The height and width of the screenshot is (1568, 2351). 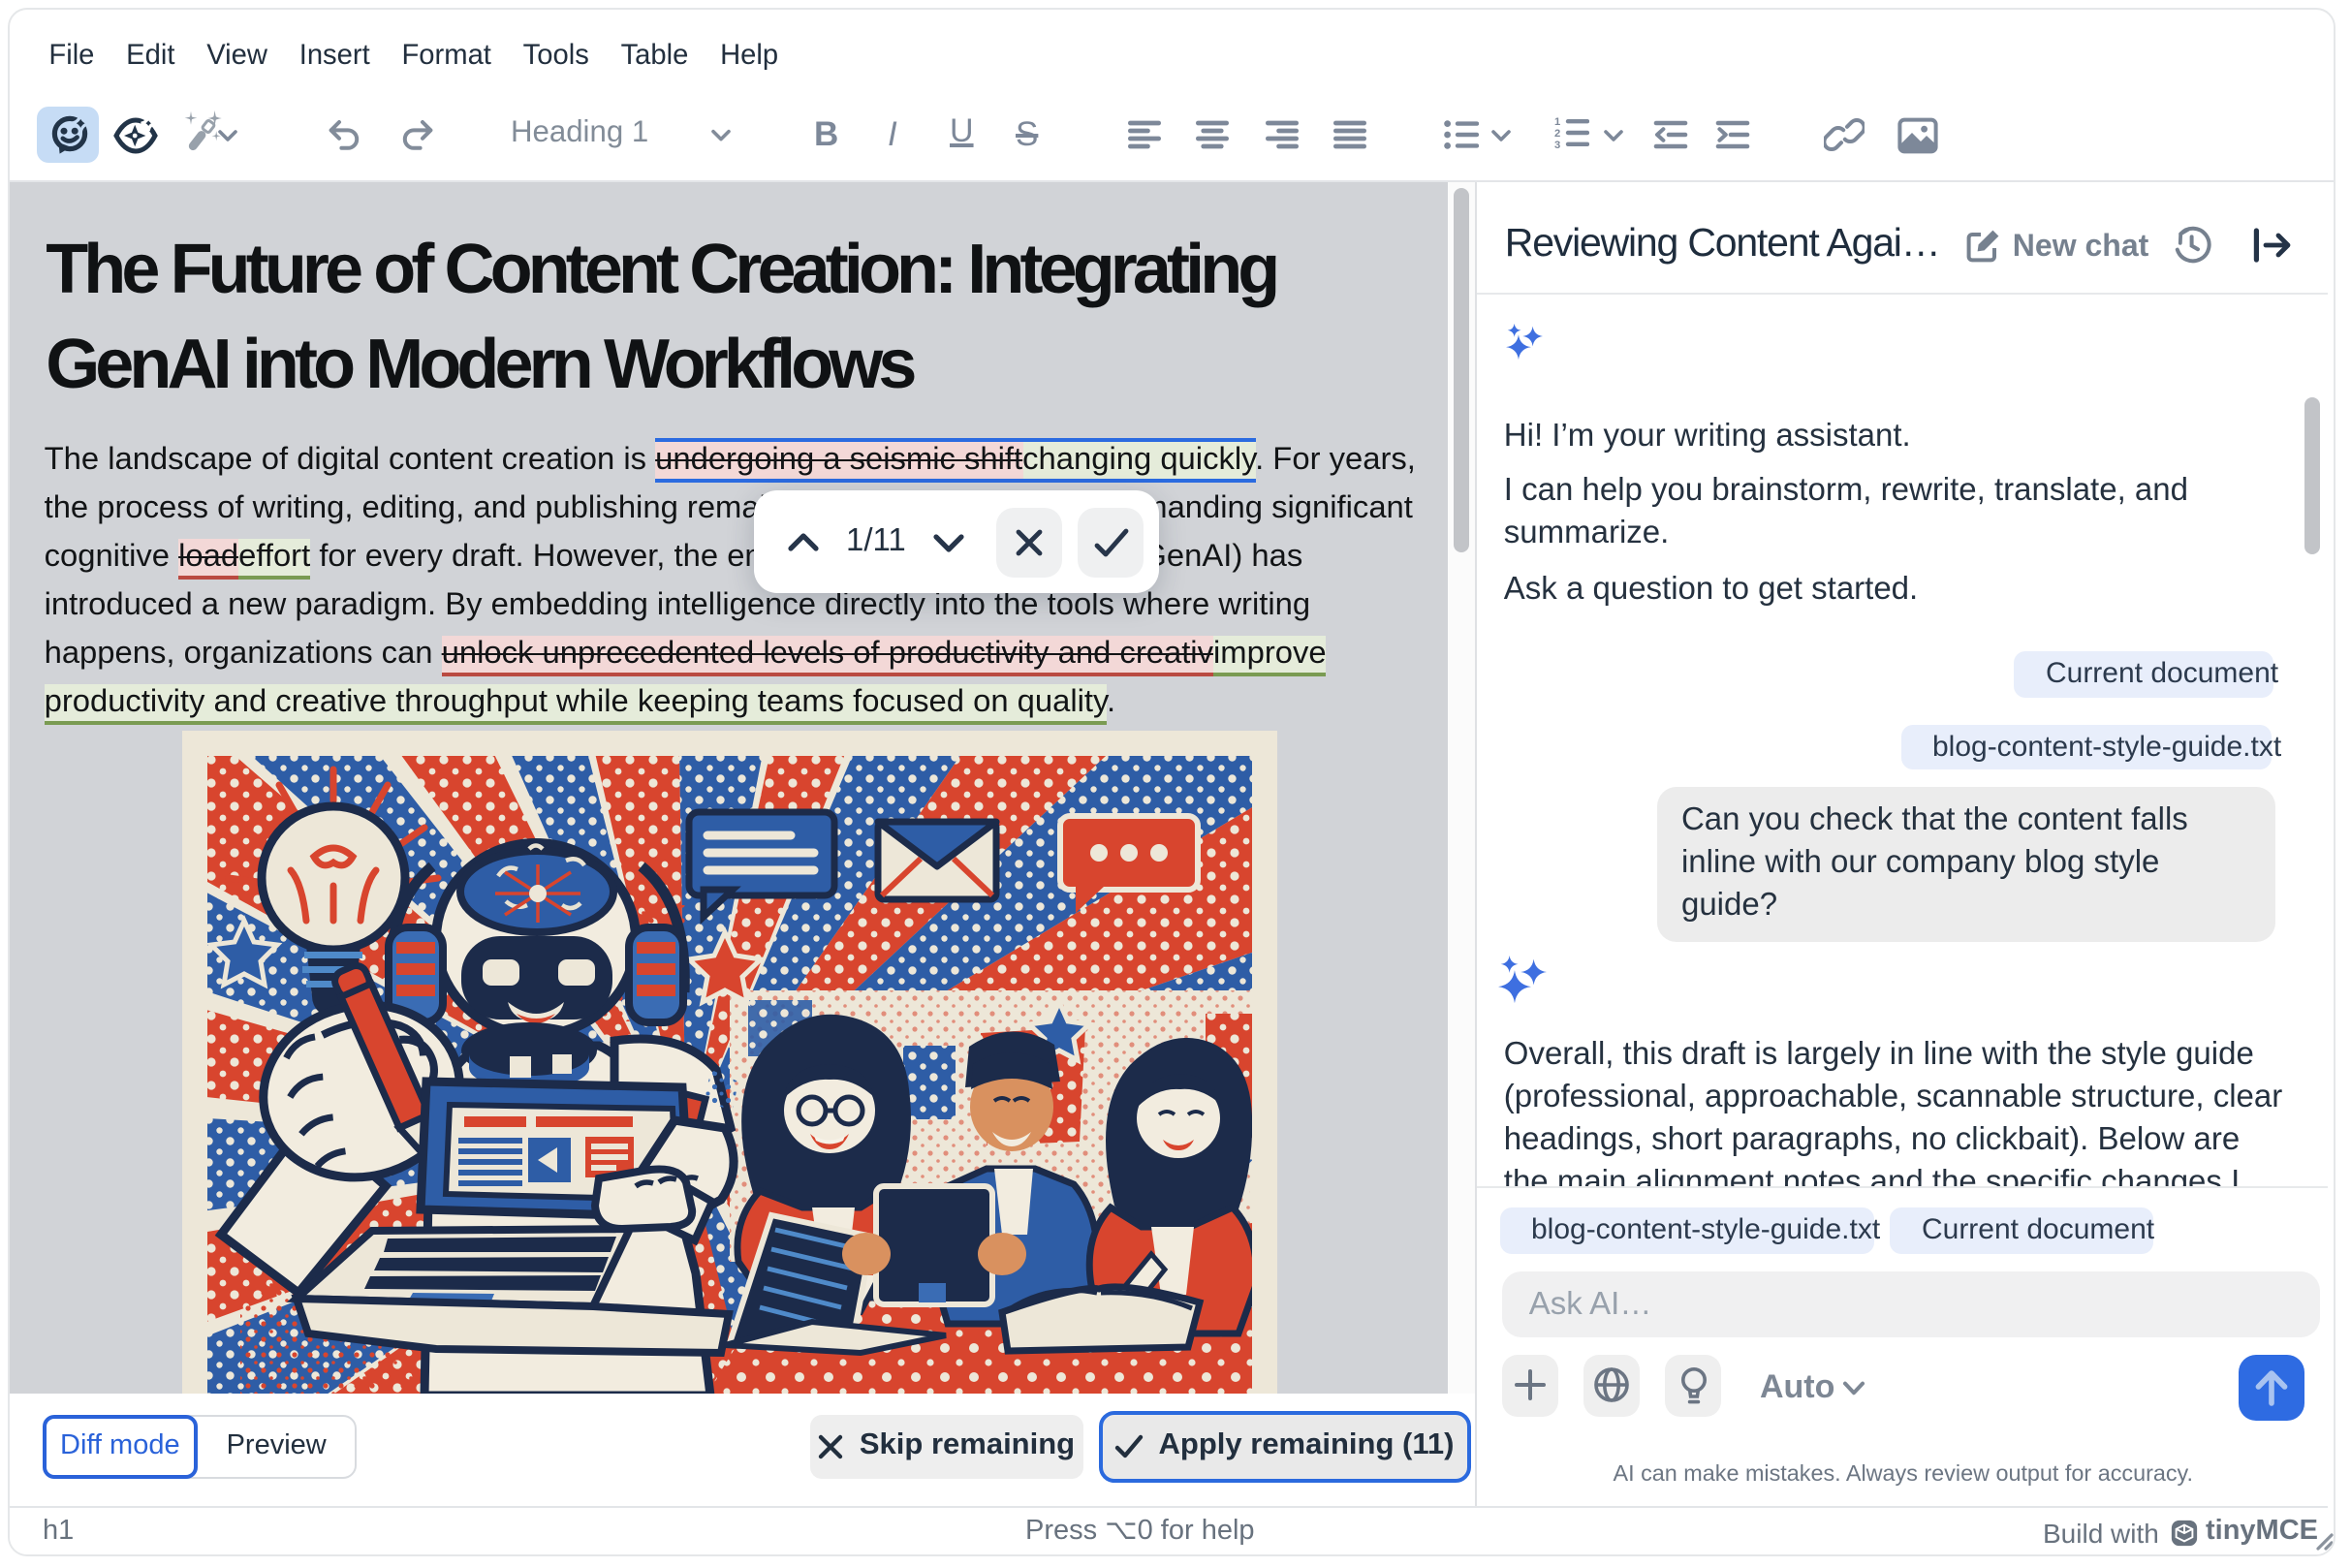 What do you see at coordinates (1557, 134) in the screenshot?
I see `svg-text: 2` at bounding box center [1557, 134].